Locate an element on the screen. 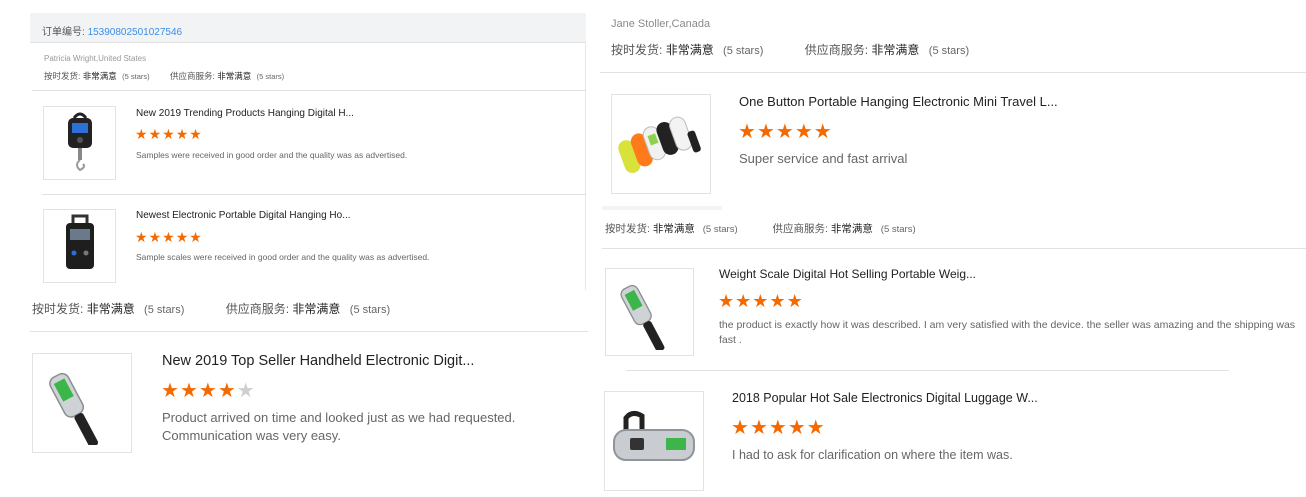  silver-scale-icon is located at coordinates (654, 435).